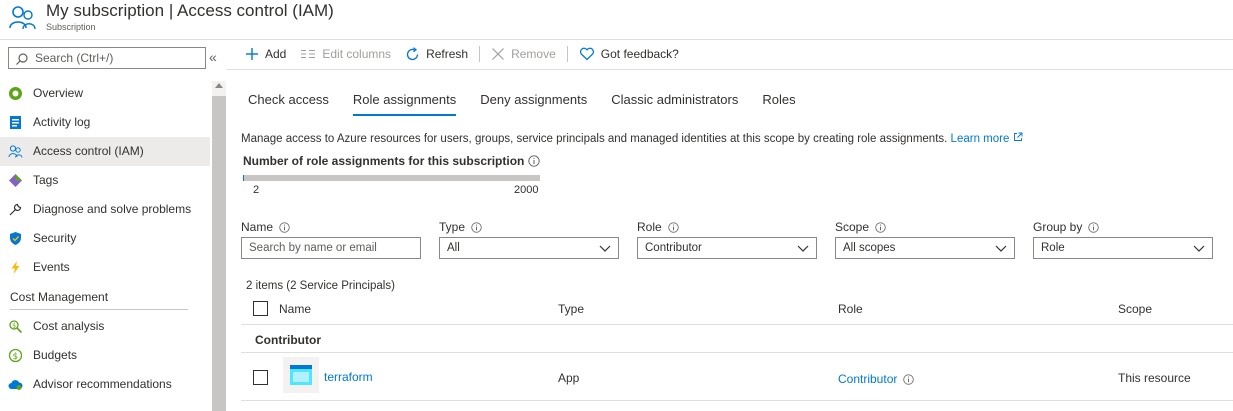  What do you see at coordinates (117, 58) in the screenshot?
I see `menu-search-input` at bounding box center [117, 58].